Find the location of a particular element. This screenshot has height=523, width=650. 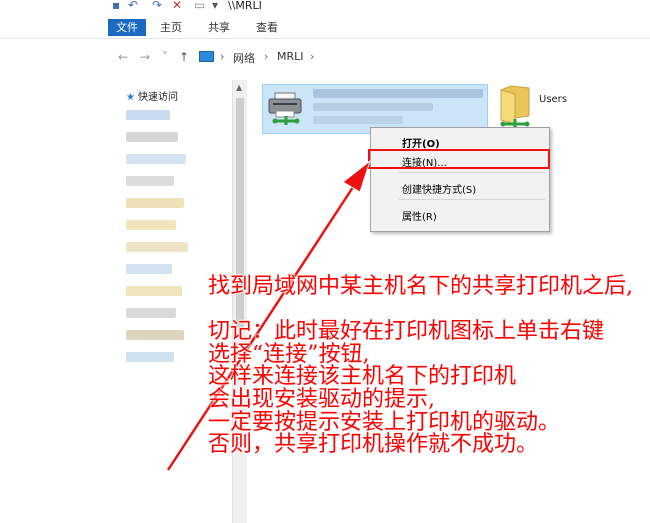

annotation-line: 这样来连接该主机名下的打印机 is located at coordinates (362, 377).